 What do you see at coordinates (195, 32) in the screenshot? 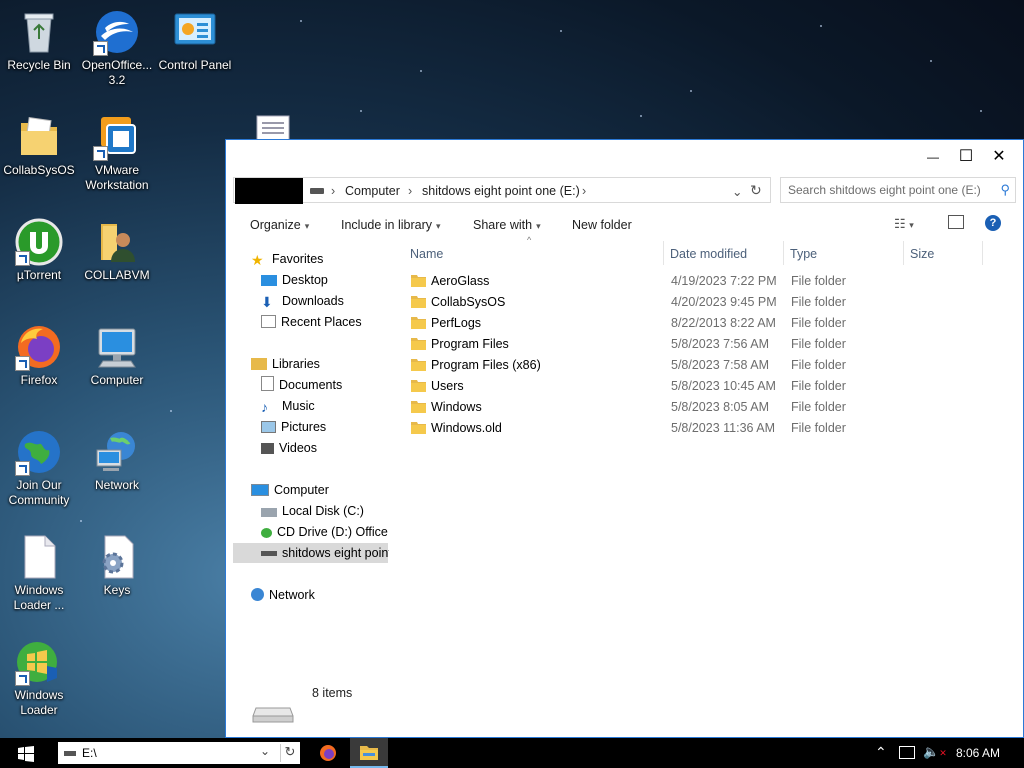
I see `control-panel-icon` at bounding box center [195, 32].